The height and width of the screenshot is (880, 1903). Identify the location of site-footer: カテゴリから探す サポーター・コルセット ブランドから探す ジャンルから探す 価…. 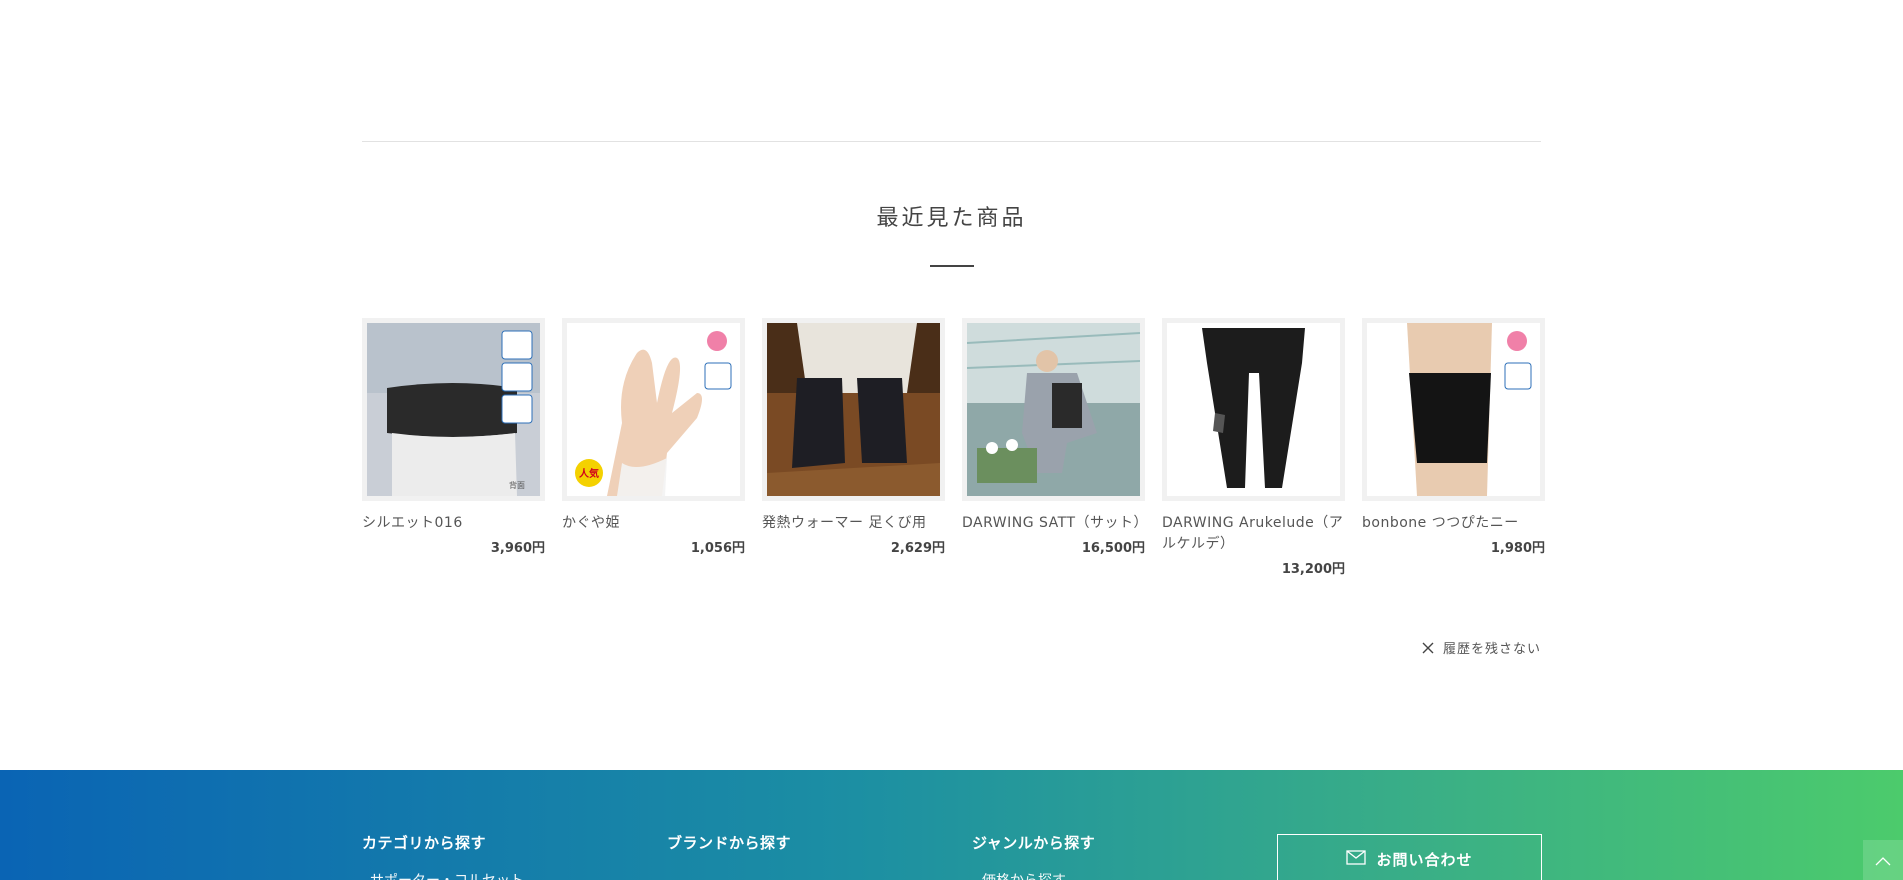
(951, 825).